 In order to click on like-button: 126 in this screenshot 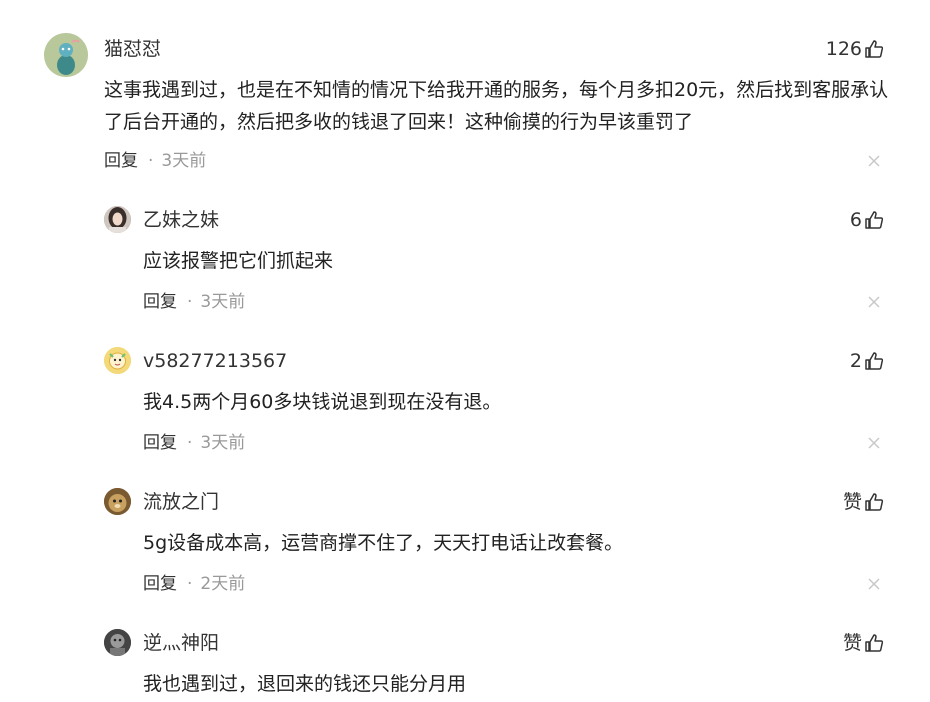, I will do `click(855, 49)`.